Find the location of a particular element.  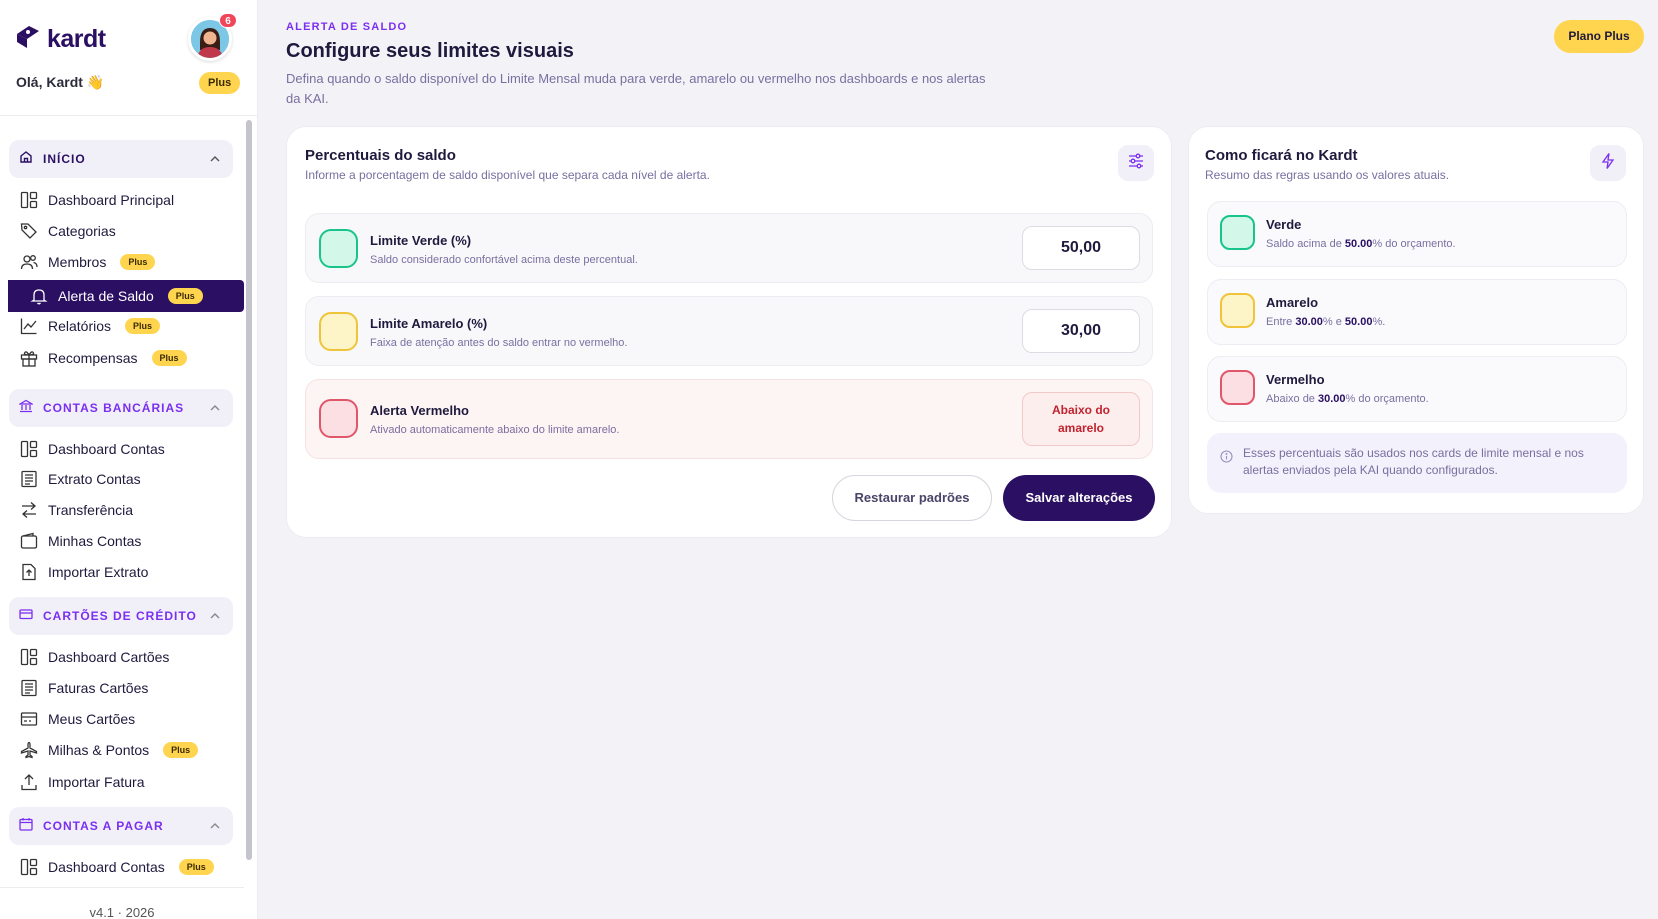

sidebar-scrollbar is located at coordinates (249, 490).